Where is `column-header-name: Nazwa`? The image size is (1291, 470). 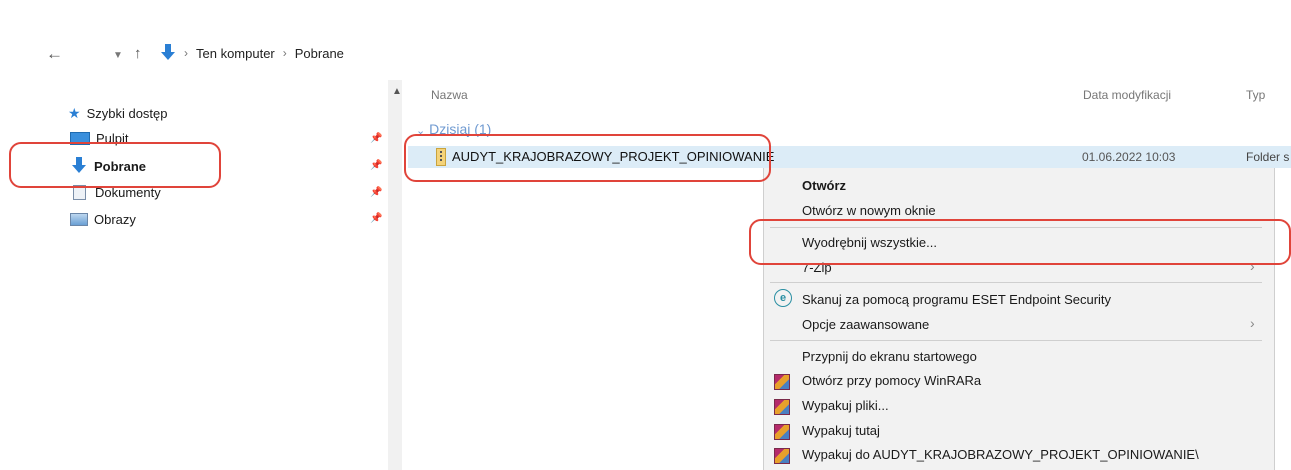 column-header-name: Nazwa is located at coordinates (449, 95).